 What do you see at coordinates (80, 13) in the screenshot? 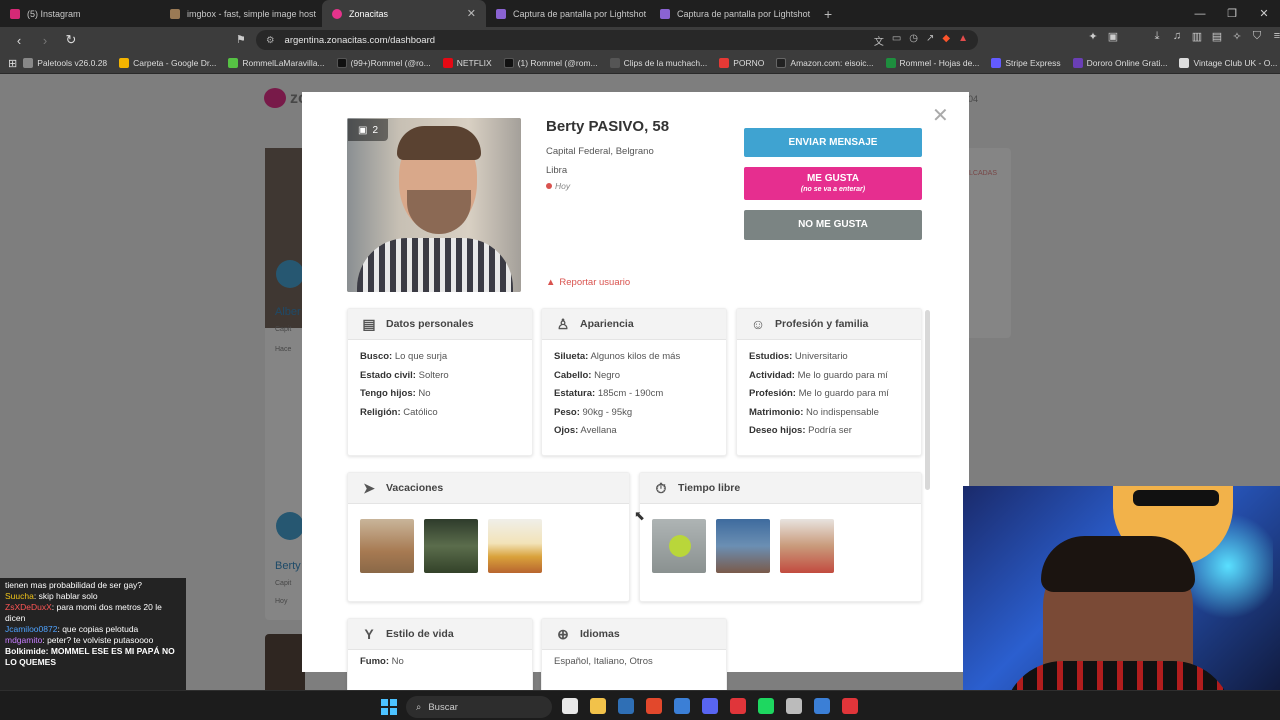
I see `tab-instagram: (5) Instagram` at bounding box center [80, 13].